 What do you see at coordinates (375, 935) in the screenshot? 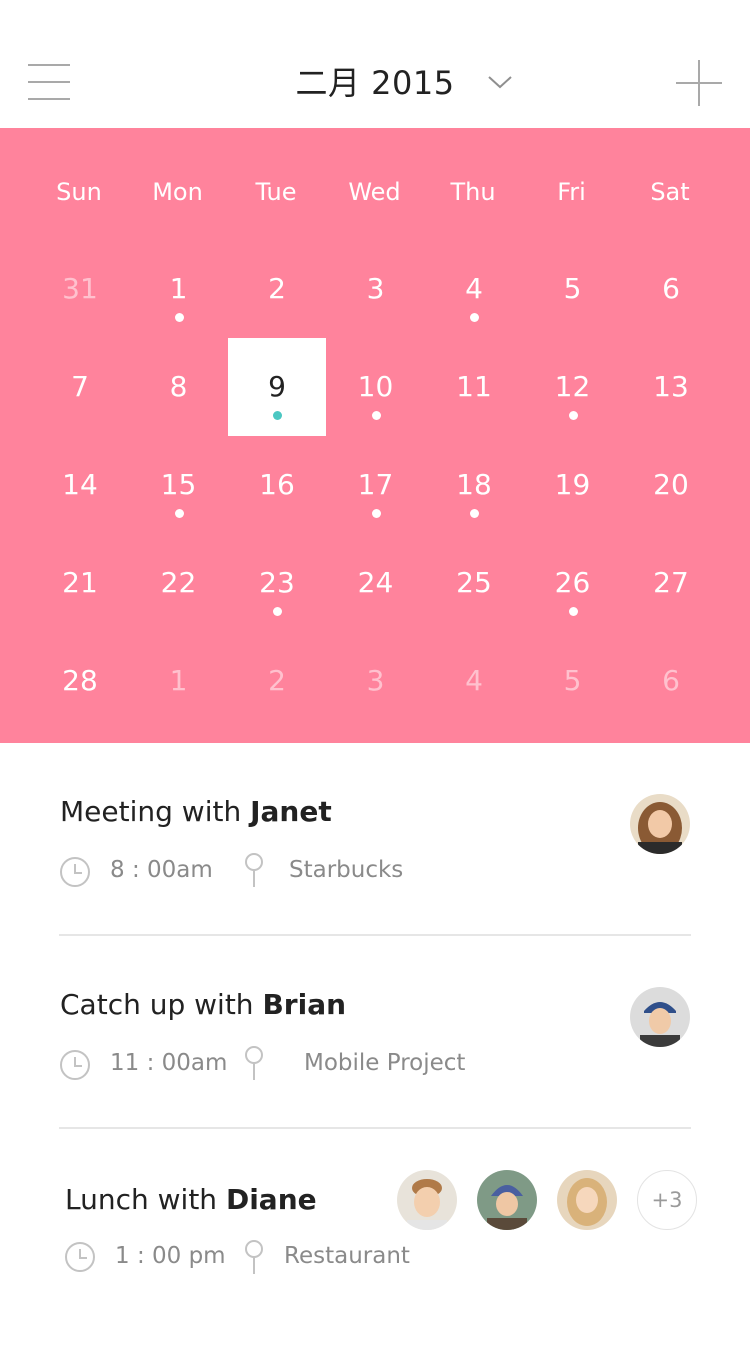
I see `event-divider` at bounding box center [375, 935].